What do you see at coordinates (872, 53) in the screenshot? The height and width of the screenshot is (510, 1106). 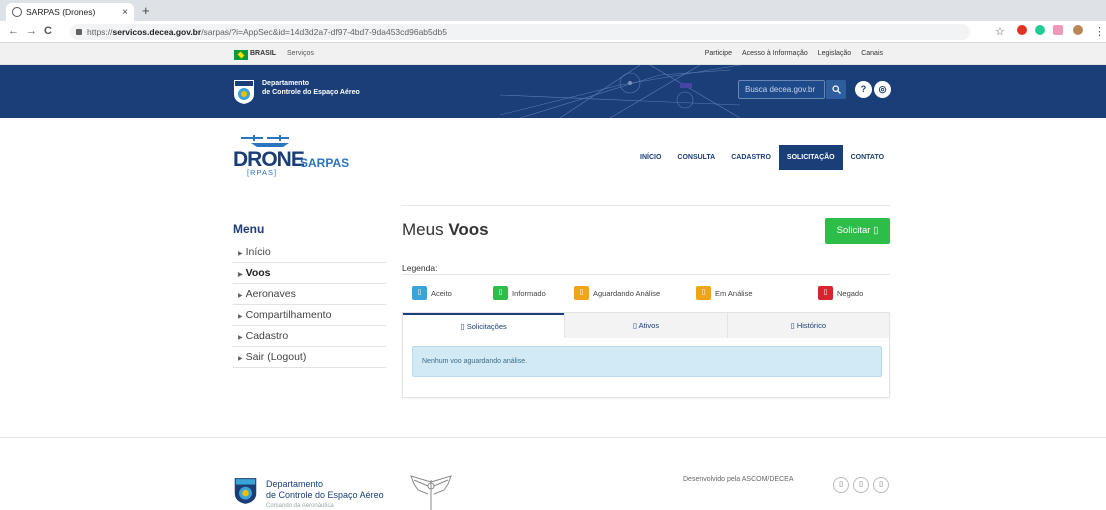 I see `gov-link-canais: Canais` at bounding box center [872, 53].